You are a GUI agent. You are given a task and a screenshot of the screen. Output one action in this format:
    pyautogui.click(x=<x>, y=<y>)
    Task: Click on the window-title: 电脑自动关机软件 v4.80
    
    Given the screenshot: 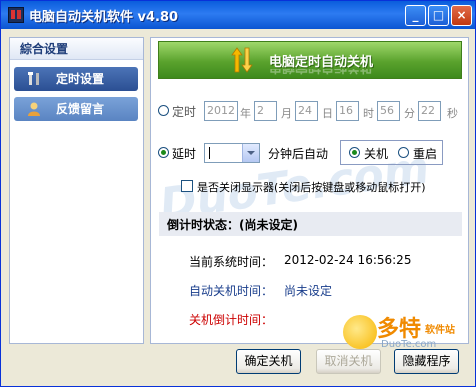 What is the action you would take?
    pyautogui.click(x=104, y=17)
    